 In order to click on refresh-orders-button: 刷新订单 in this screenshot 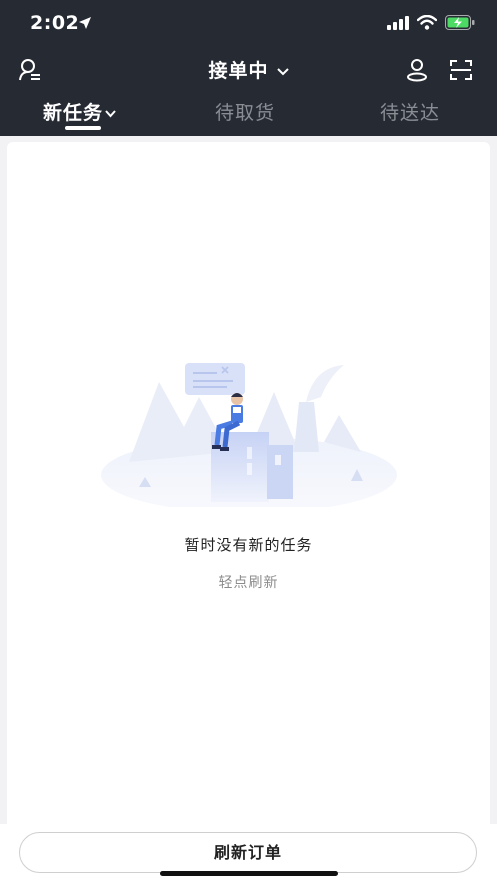, I will do `click(248, 852)`.